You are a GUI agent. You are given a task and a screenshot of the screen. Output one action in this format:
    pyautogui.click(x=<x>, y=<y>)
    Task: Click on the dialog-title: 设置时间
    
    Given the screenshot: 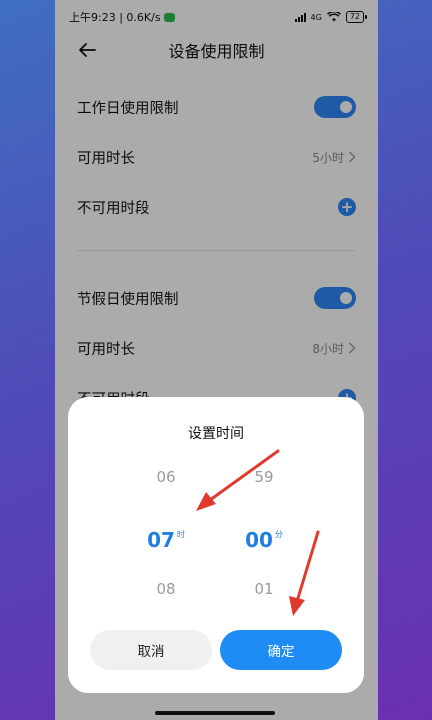 What is the action you would take?
    pyautogui.click(x=216, y=434)
    